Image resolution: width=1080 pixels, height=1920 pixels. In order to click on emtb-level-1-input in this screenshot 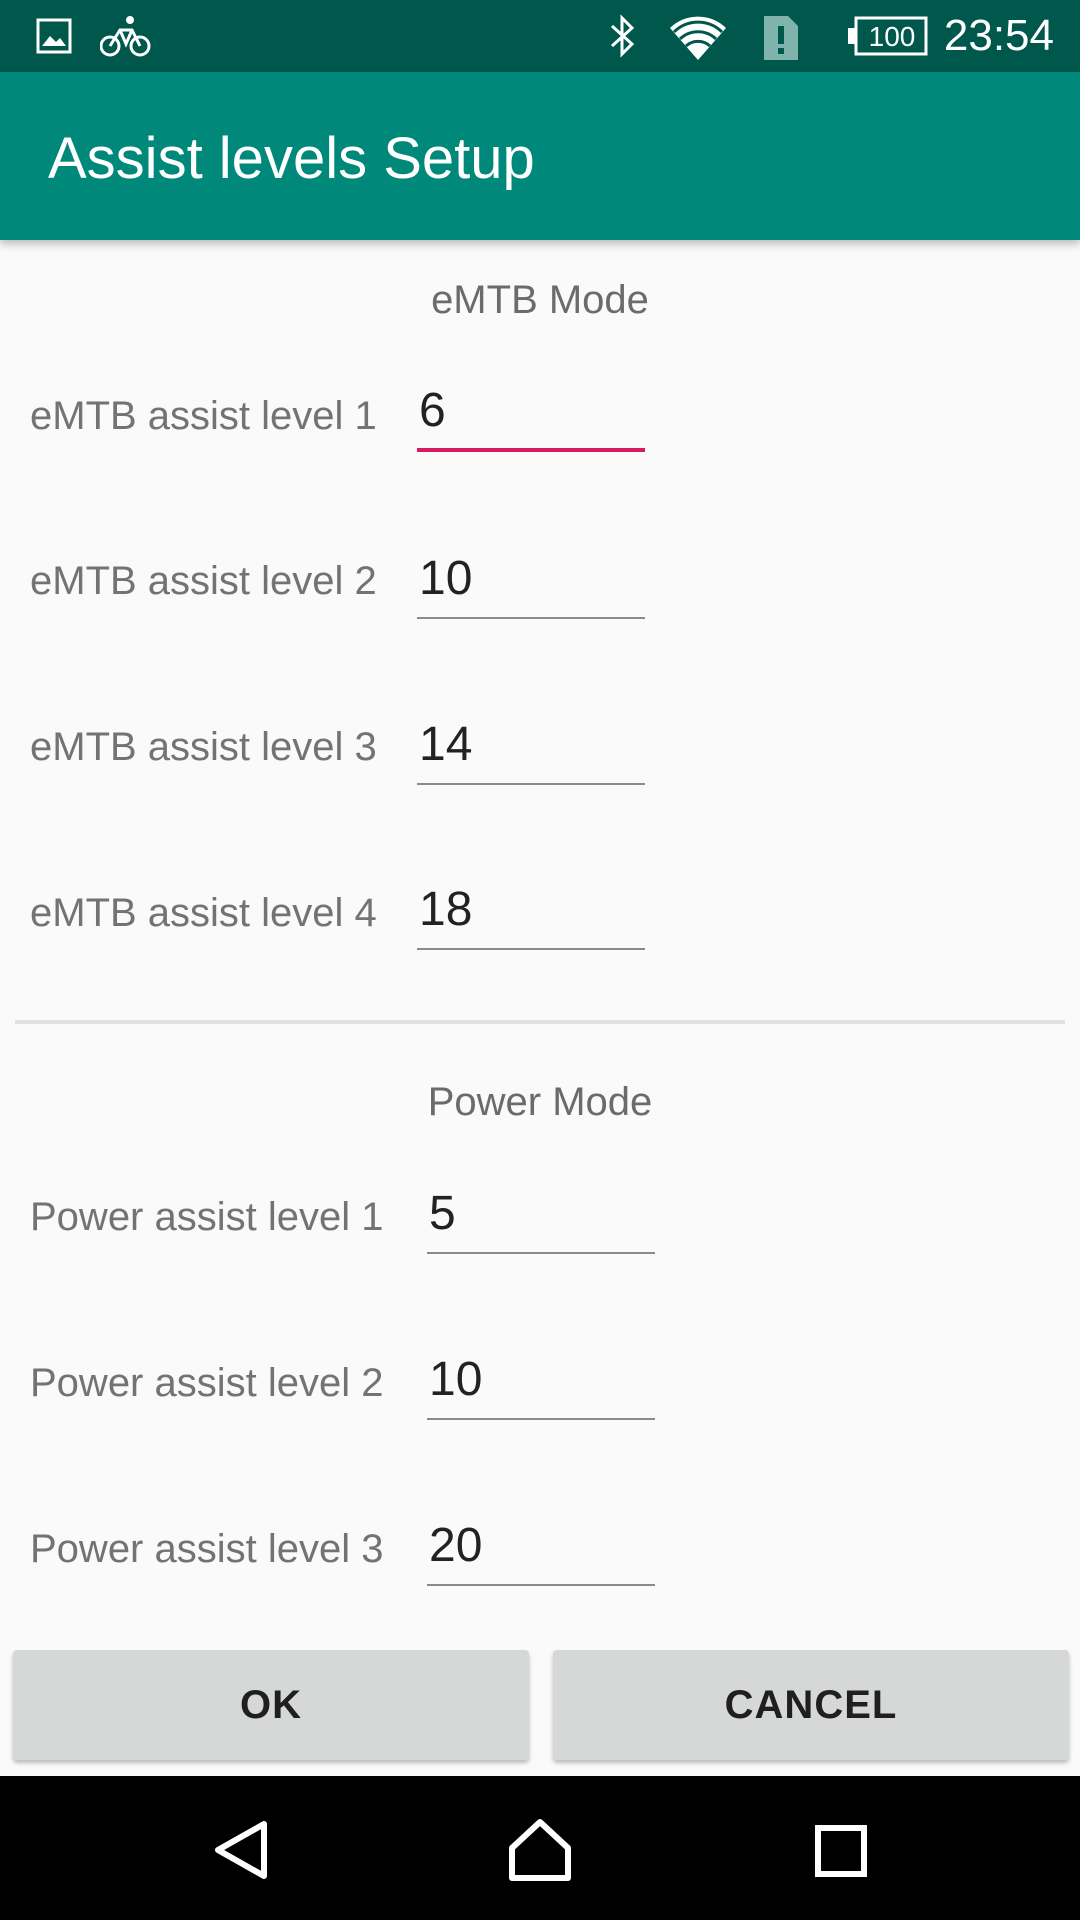, I will do `click(531, 416)`.